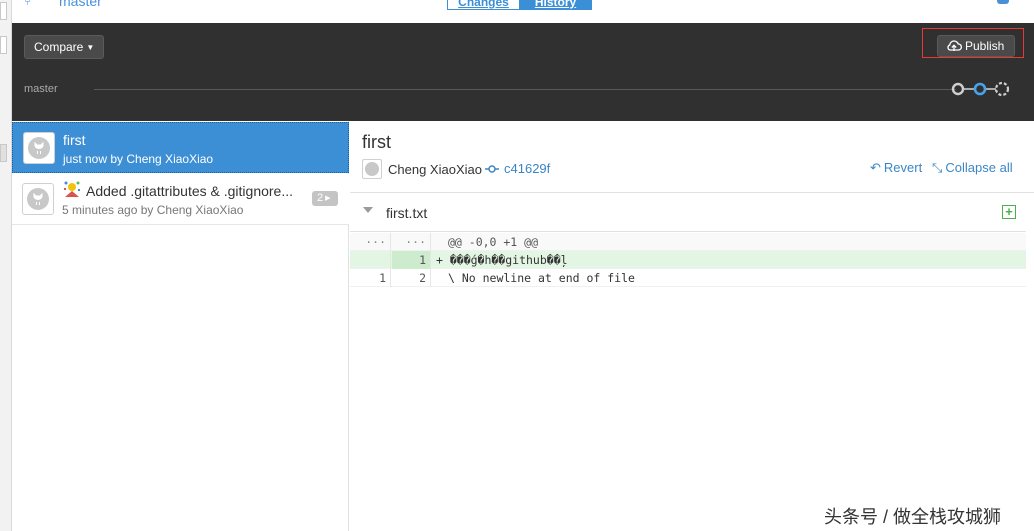 This screenshot has width=1034, height=531. Describe the element at coordinates (411, 260) in the screenshot. I see `new-line-number: 1` at that location.